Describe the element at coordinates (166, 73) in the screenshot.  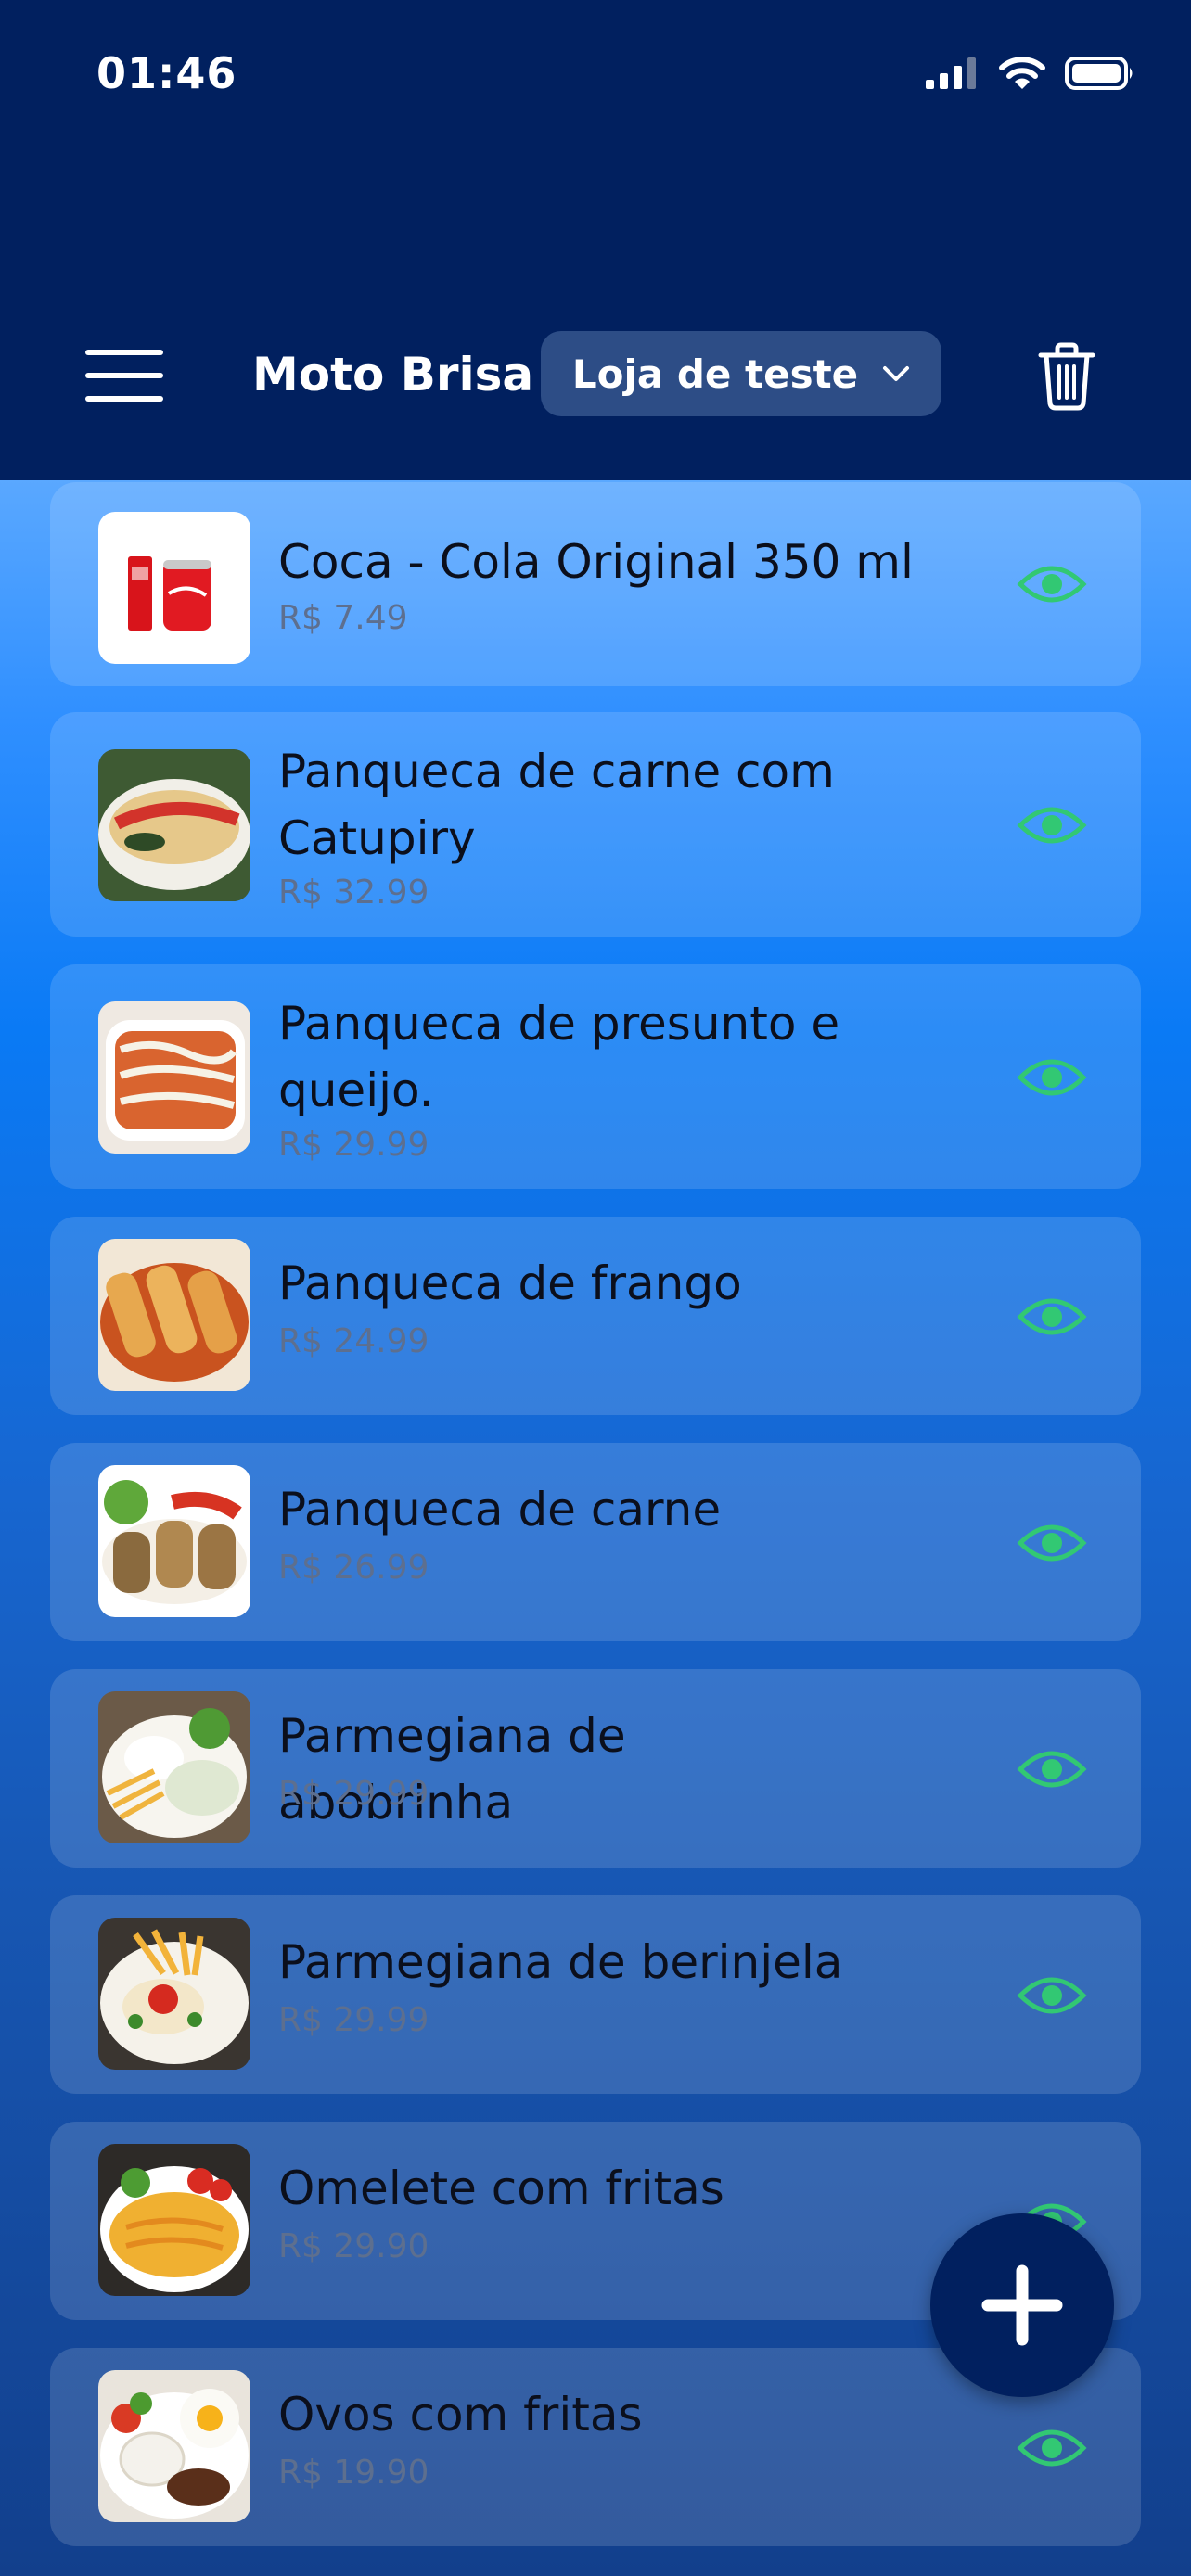
I see `status-time: 01:46` at that location.